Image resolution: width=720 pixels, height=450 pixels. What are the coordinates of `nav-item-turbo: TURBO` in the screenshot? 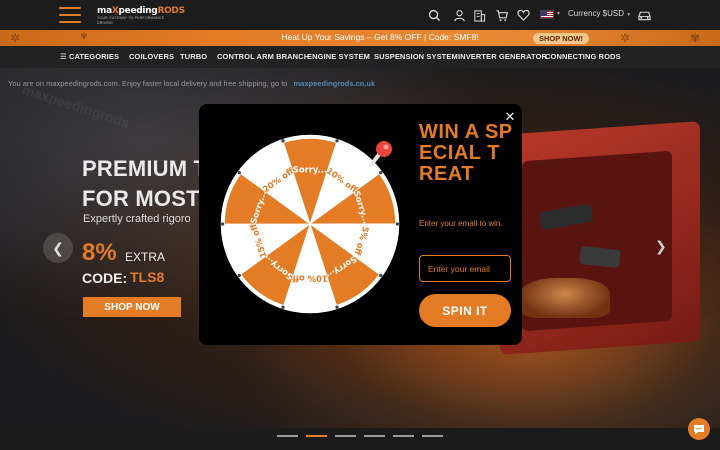 It's located at (193, 56).